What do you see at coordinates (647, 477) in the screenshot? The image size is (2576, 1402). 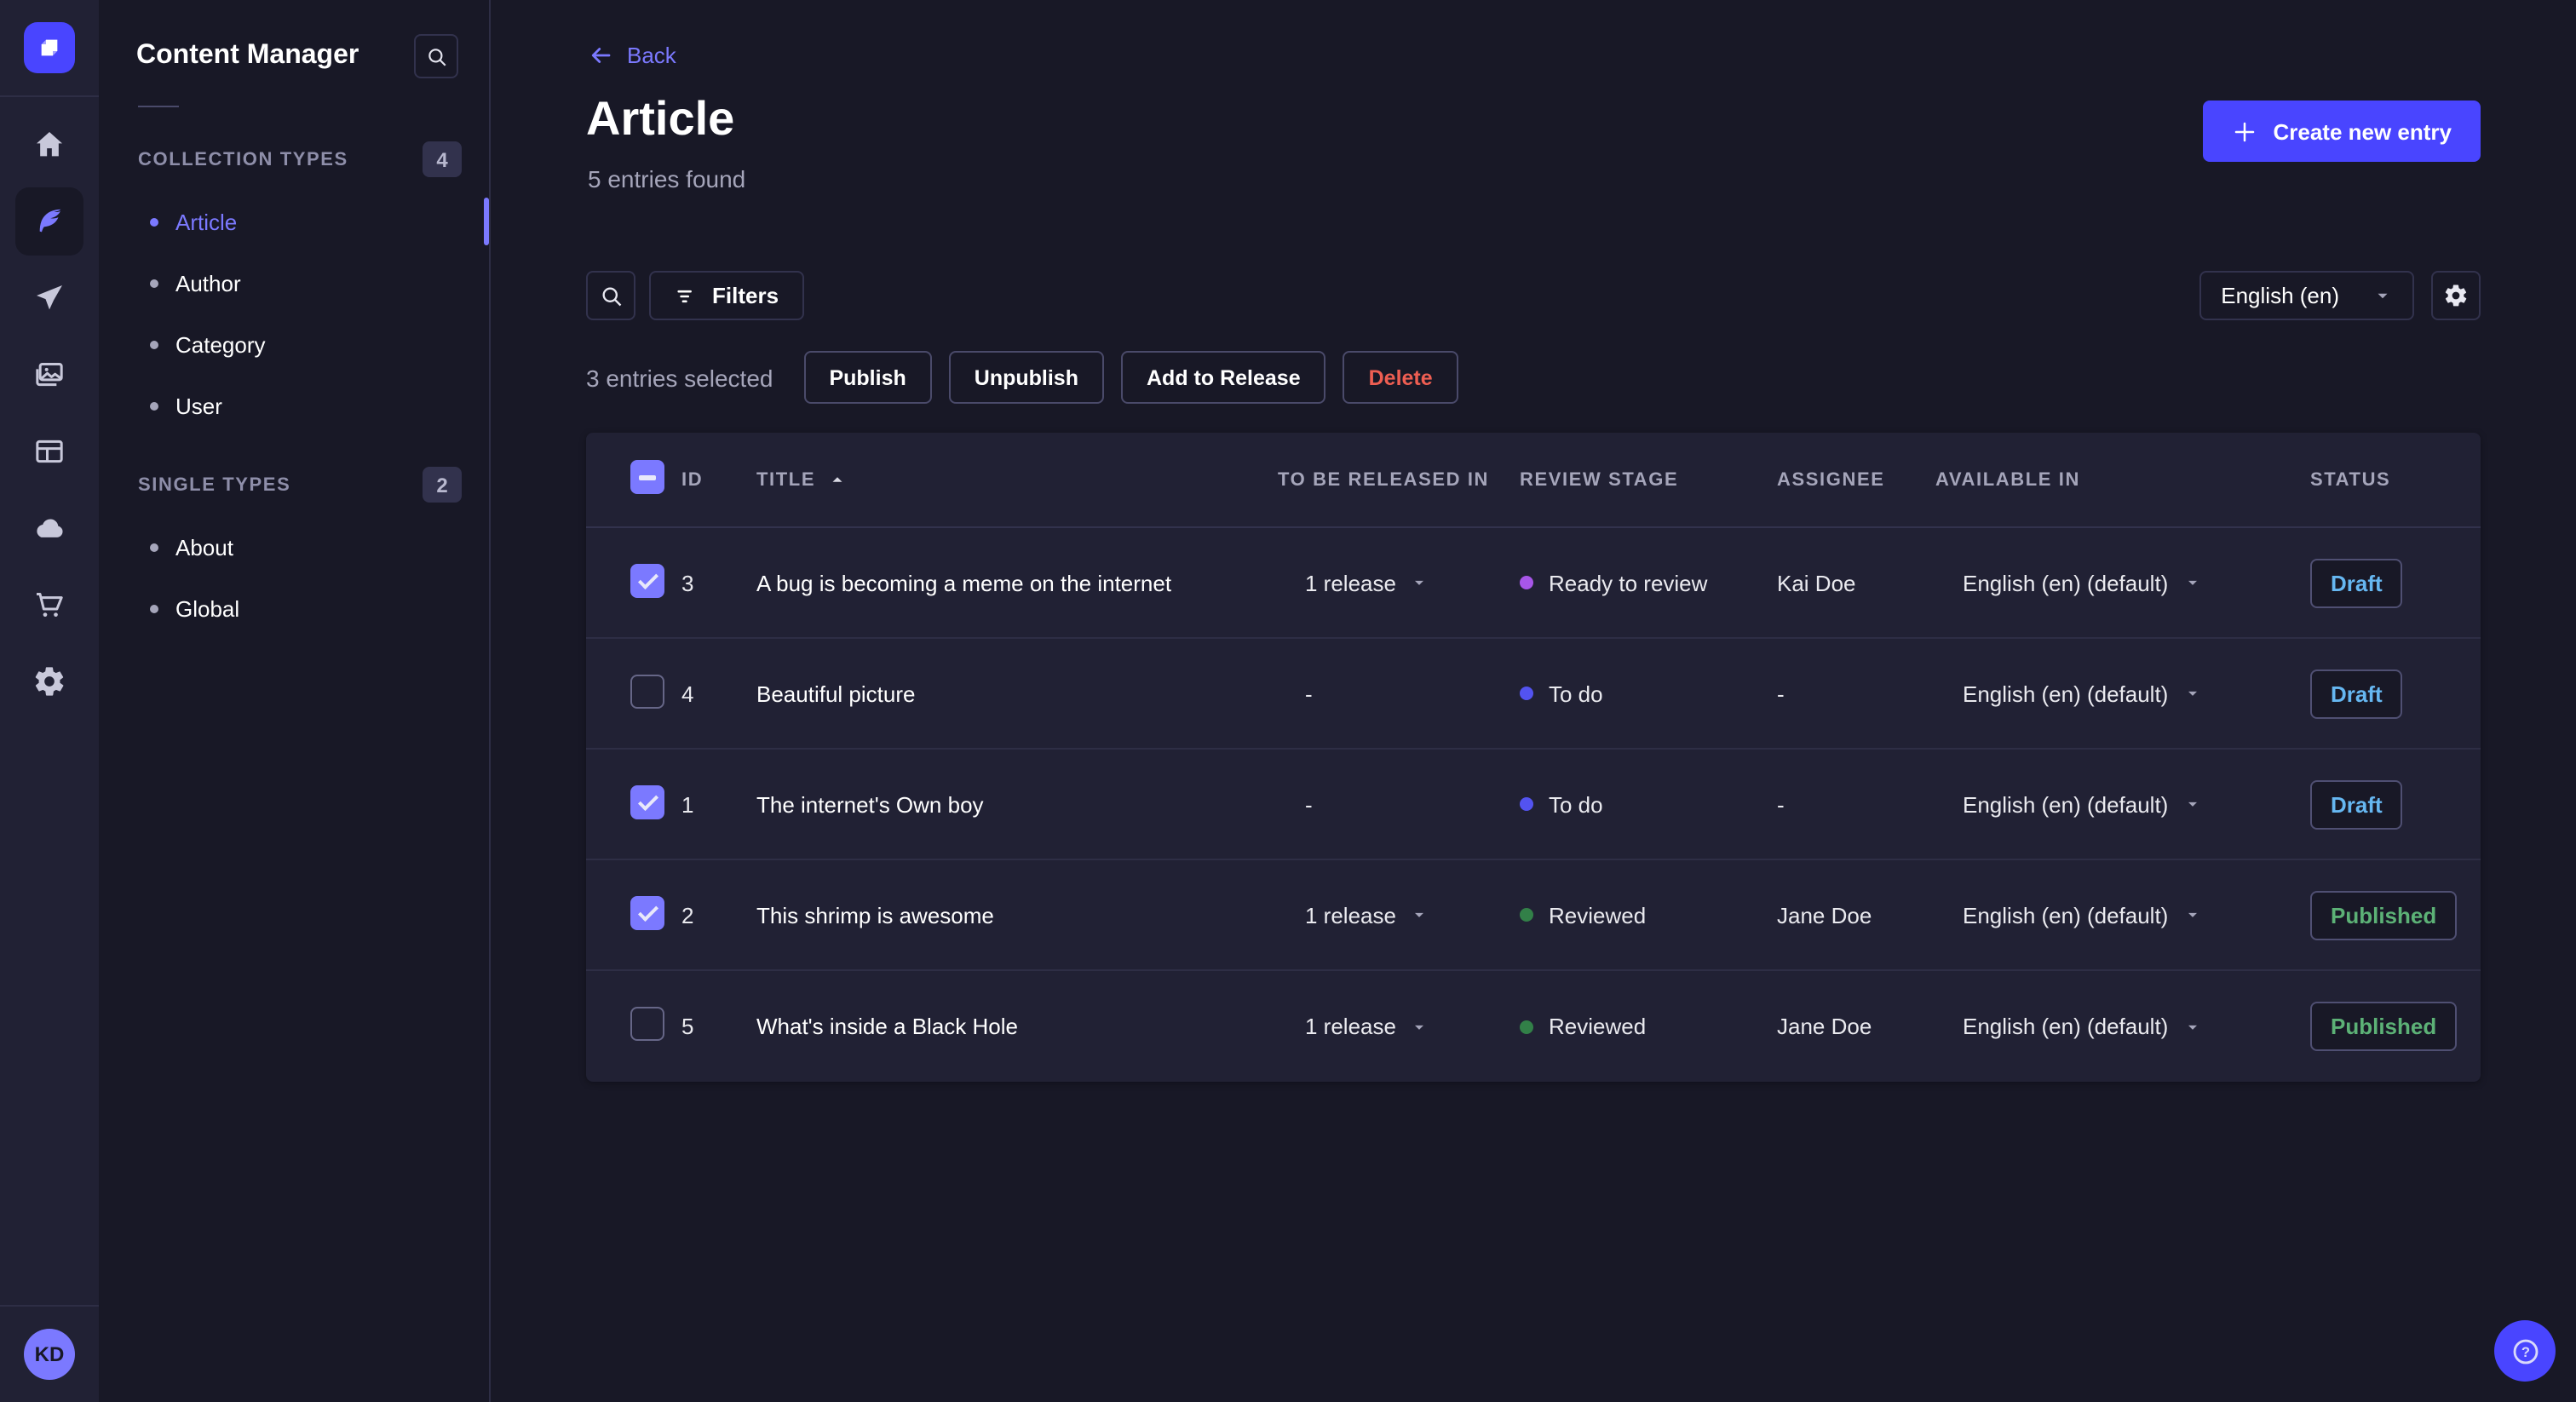 I see `select-all-checkbox` at bounding box center [647, 477].